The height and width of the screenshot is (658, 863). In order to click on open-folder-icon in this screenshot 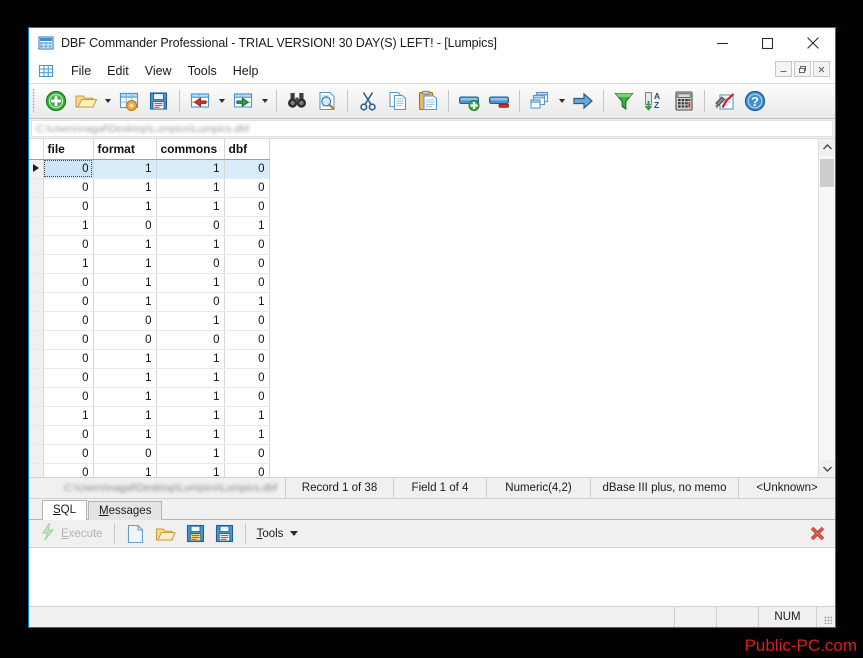, I will do `click(165, 534)`.